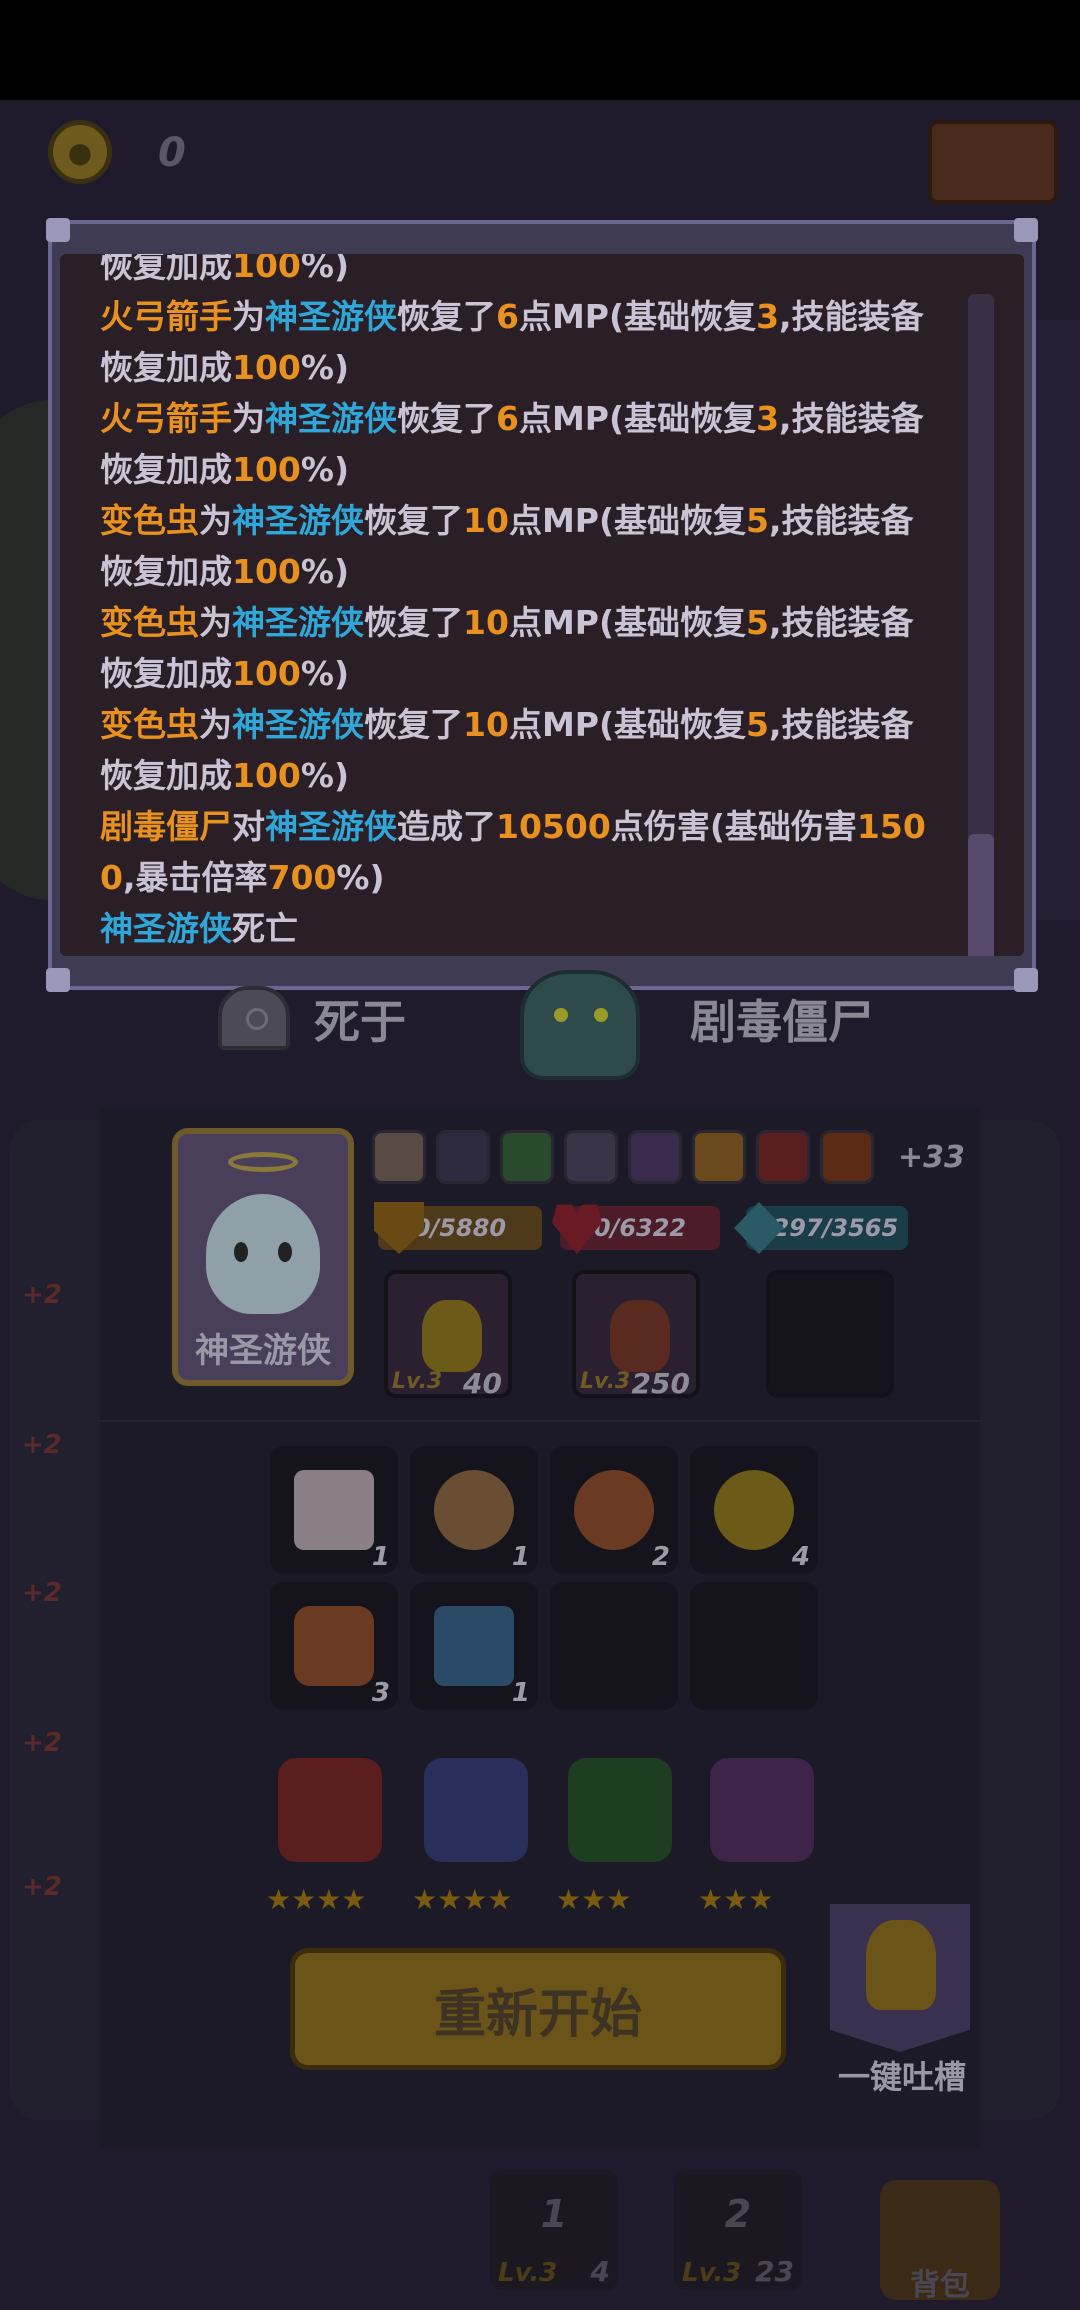  I want to click on ring-equip-icon, so click(719, 1157).